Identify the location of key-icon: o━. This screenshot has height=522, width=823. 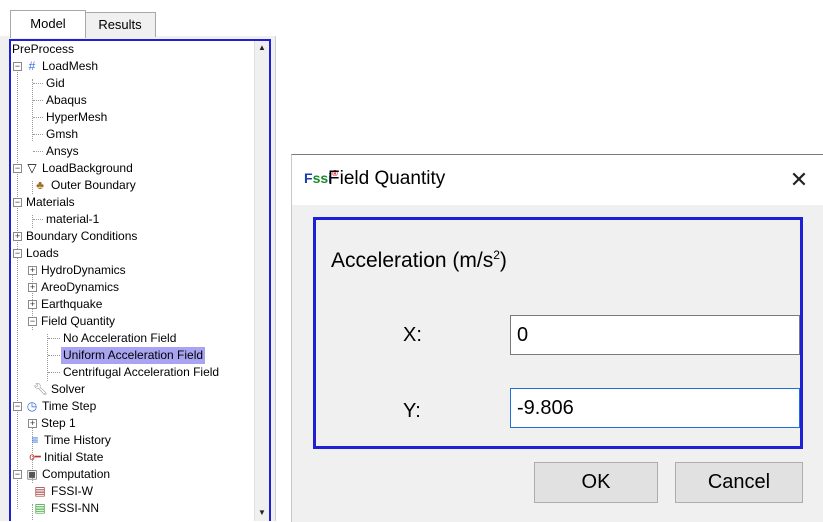
(35, 457).